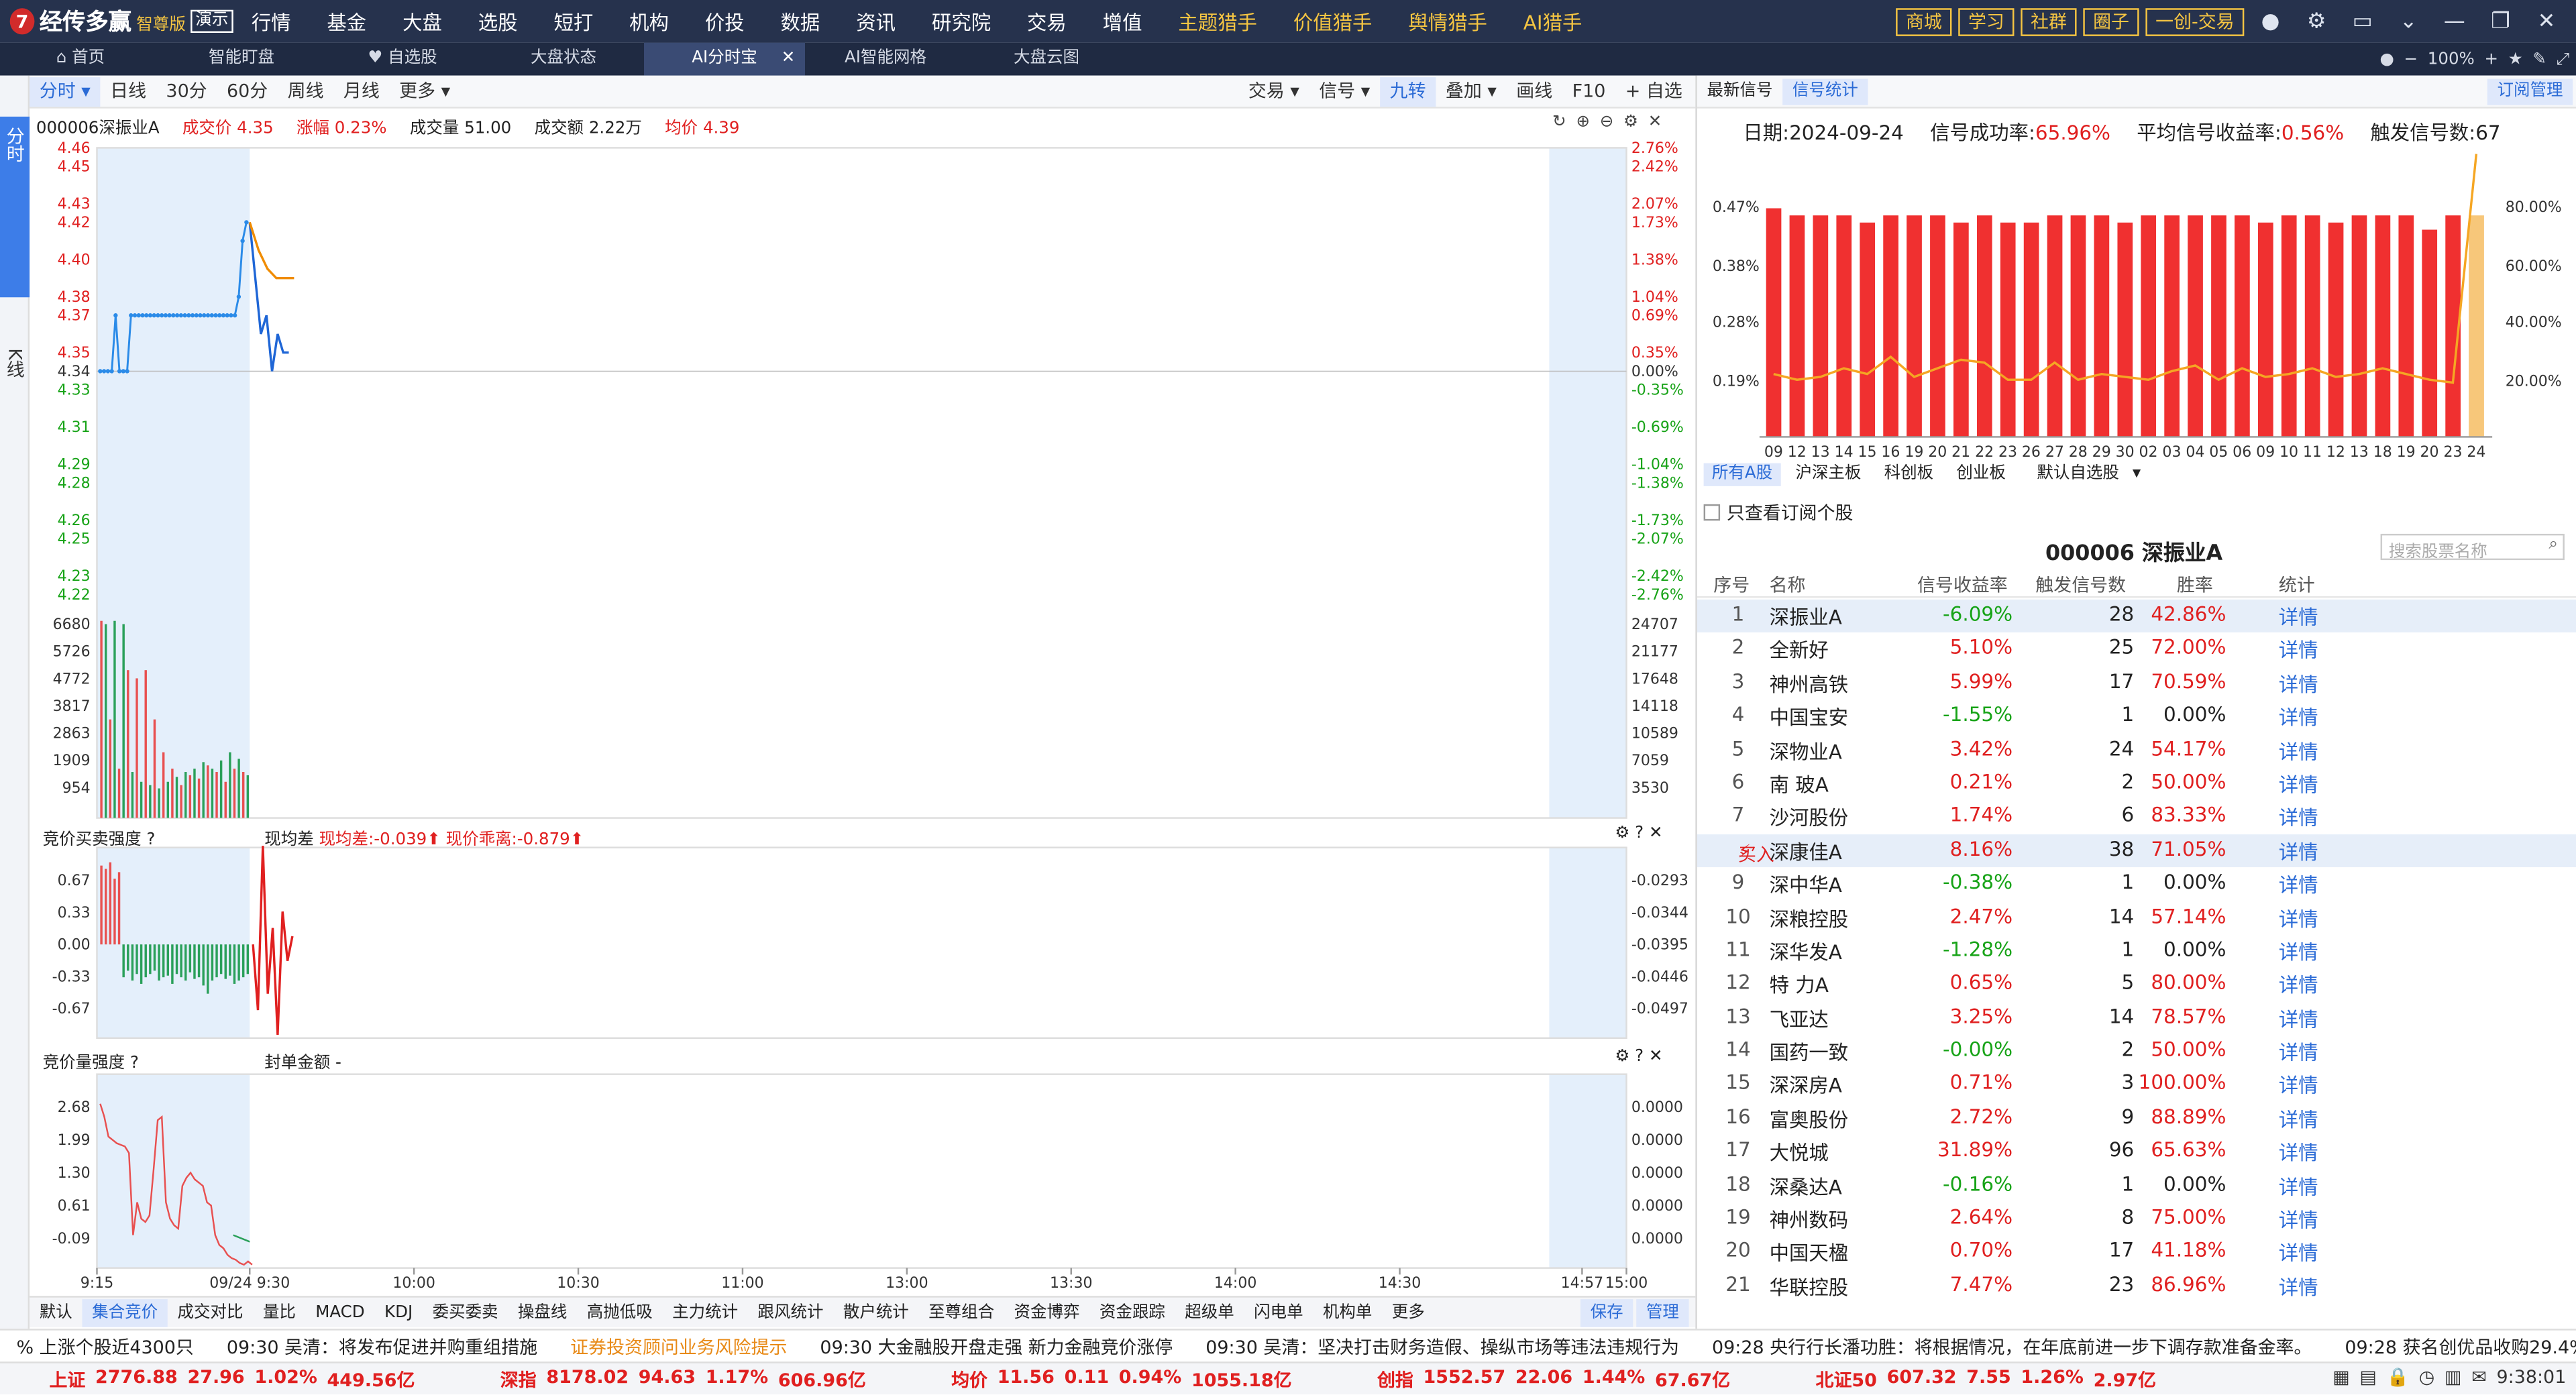 The image size is (2576, 1395). I want to click on community-button: 社群, so click(2049, 21).